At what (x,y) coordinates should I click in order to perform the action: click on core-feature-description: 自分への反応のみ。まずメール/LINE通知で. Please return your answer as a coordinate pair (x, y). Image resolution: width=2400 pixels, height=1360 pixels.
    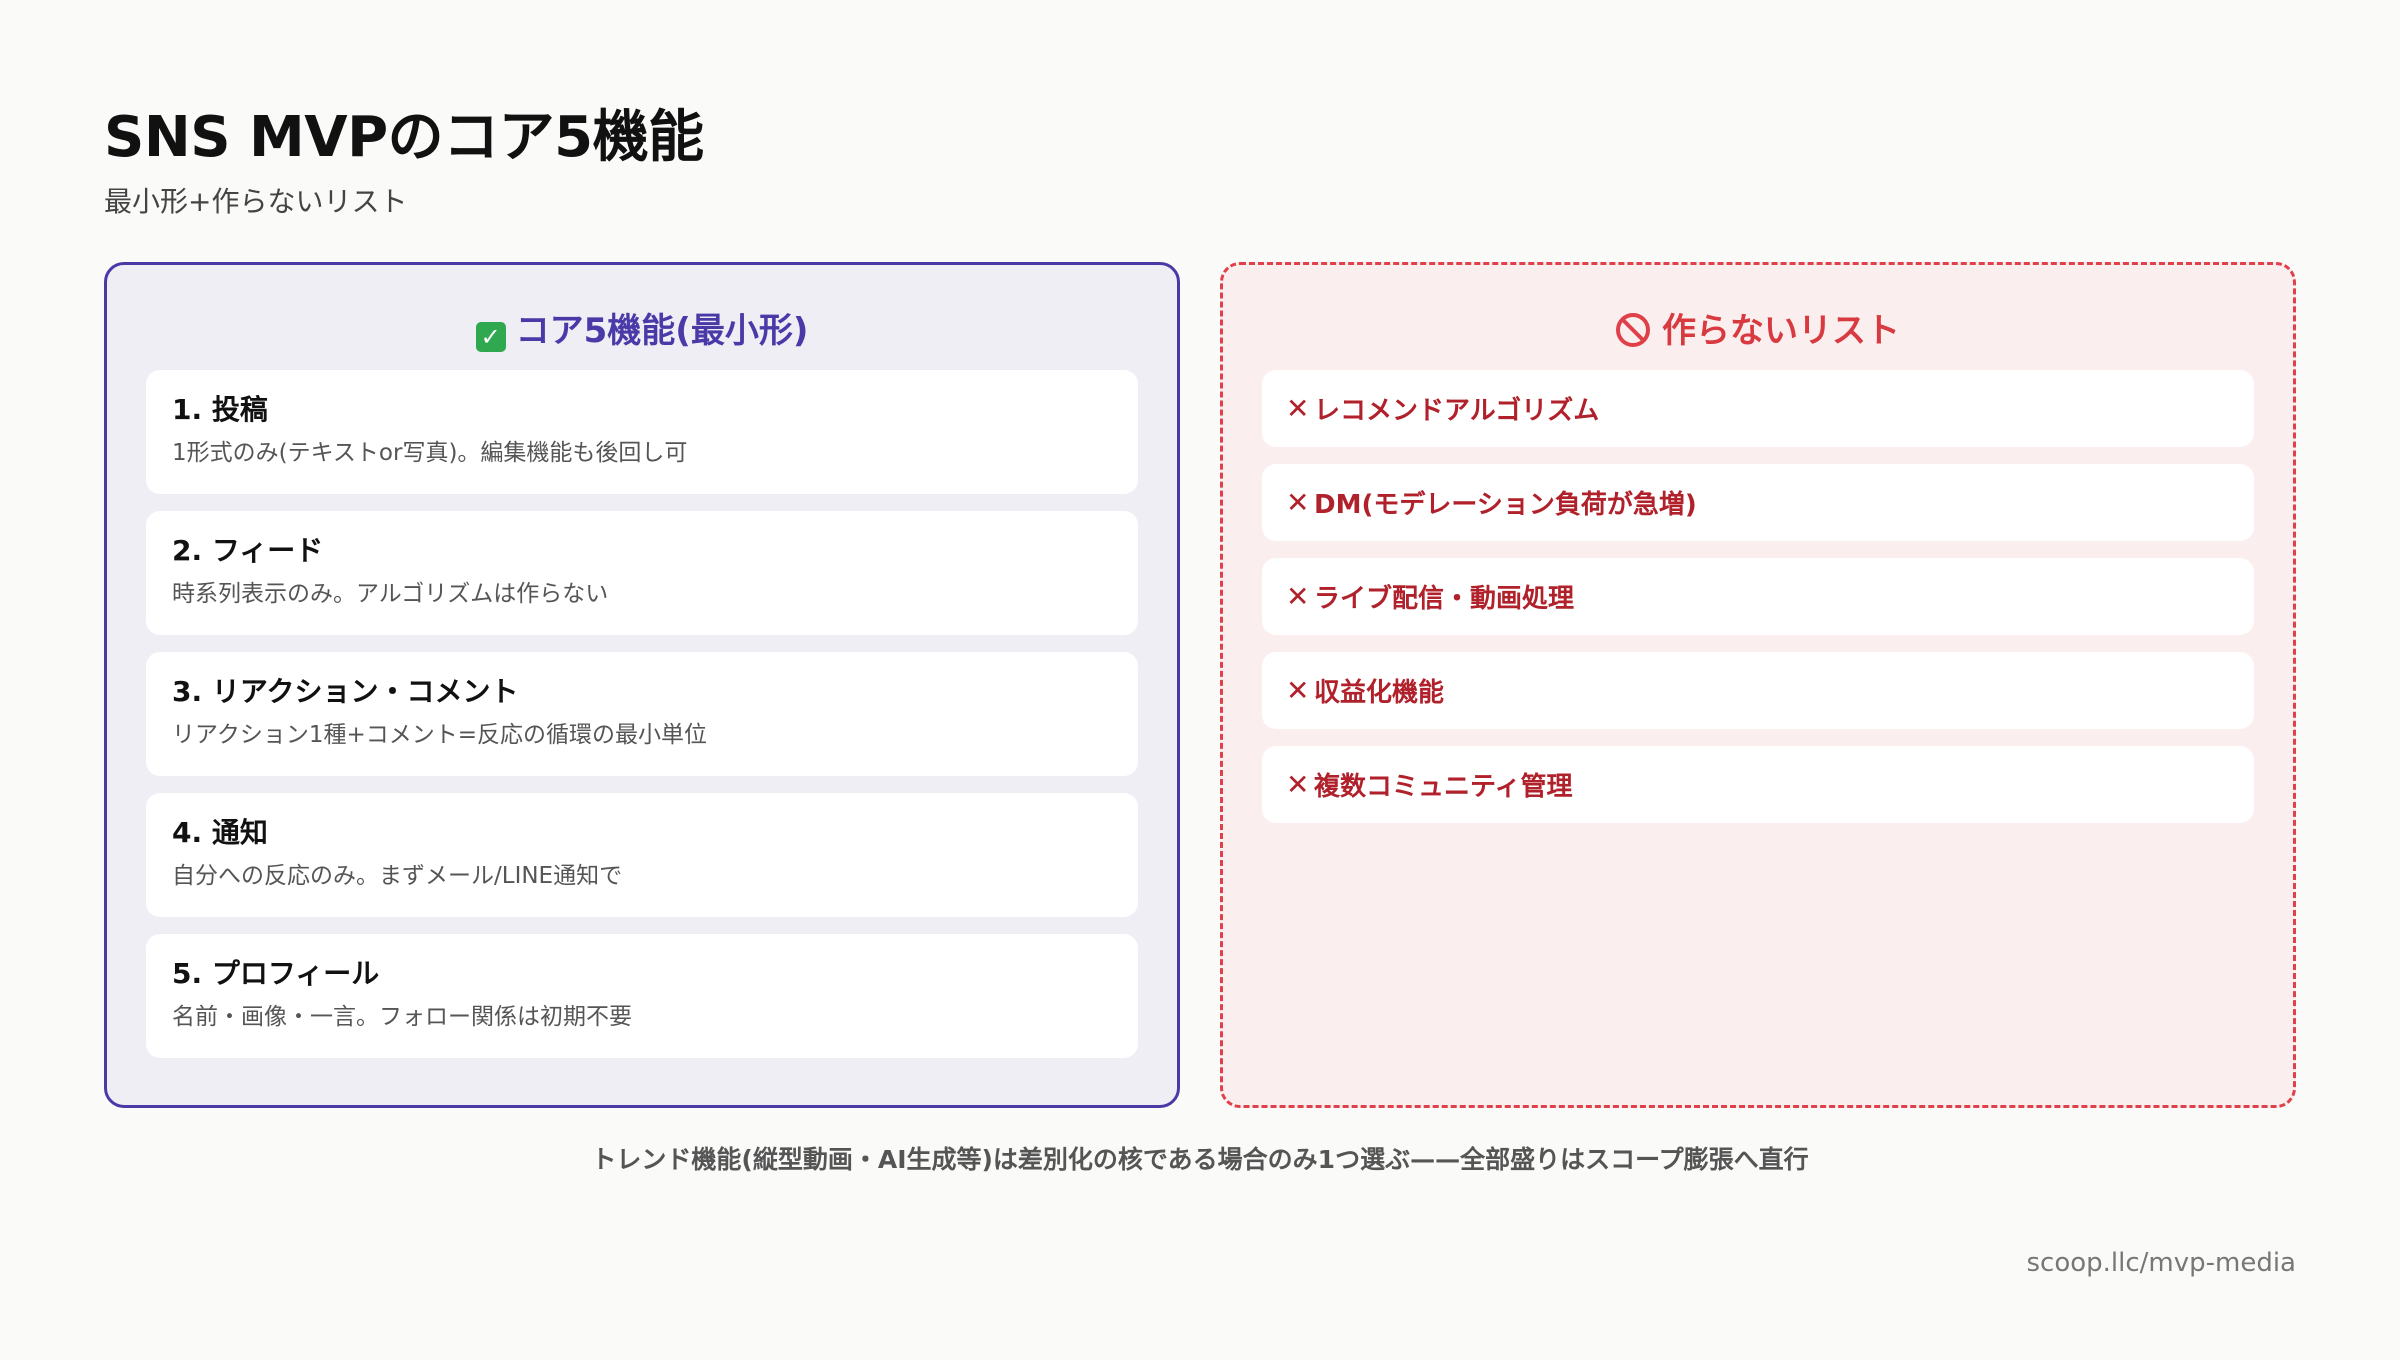
    Looking at the image, I should click on (397, 876).